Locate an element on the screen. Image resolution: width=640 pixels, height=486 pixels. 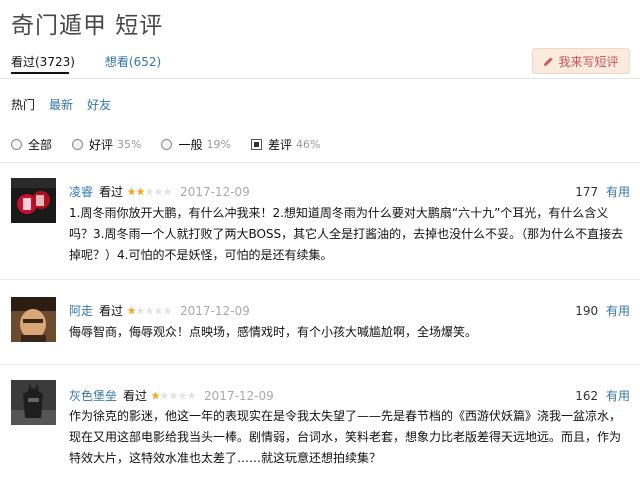
vote-area: 177 有用 is located at coordinates (602, 191).